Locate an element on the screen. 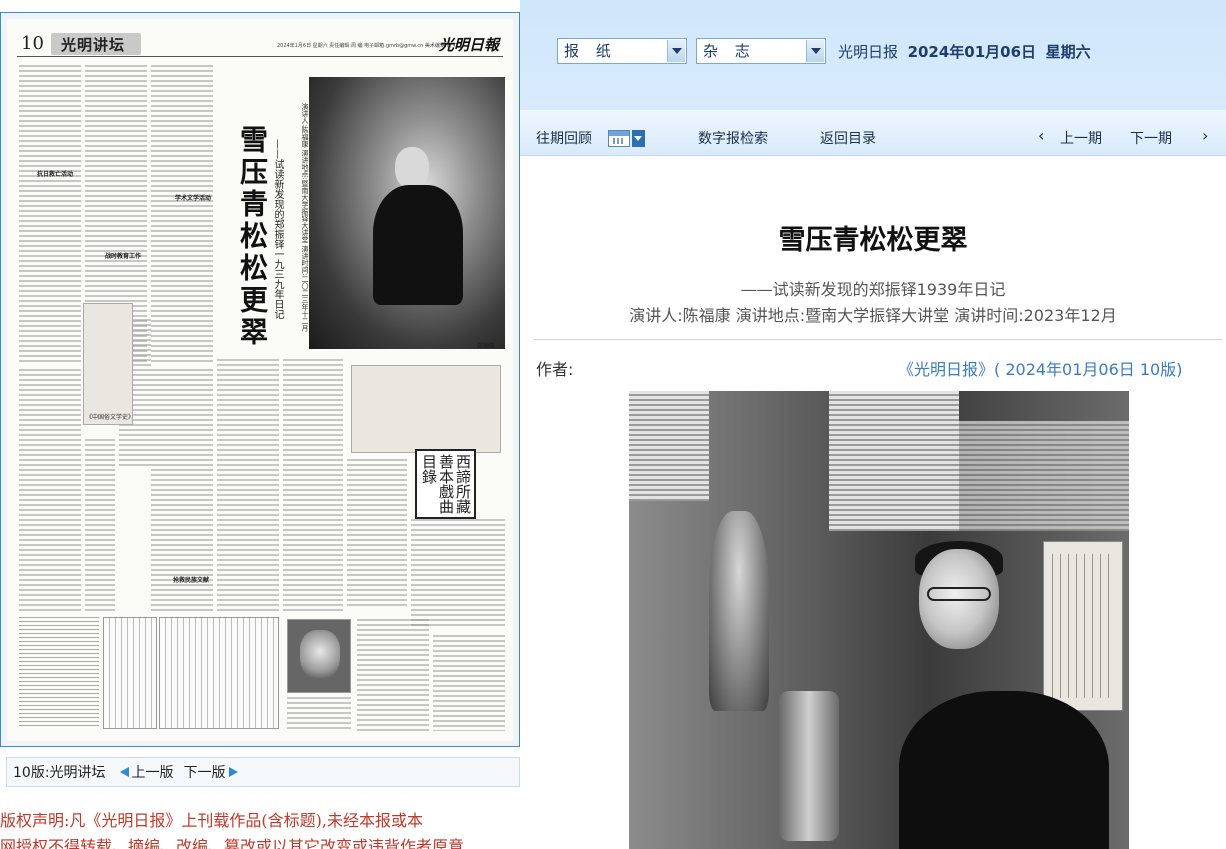 The image size is (1226, 849). handwriting-column is located at coordinates (59, 673).